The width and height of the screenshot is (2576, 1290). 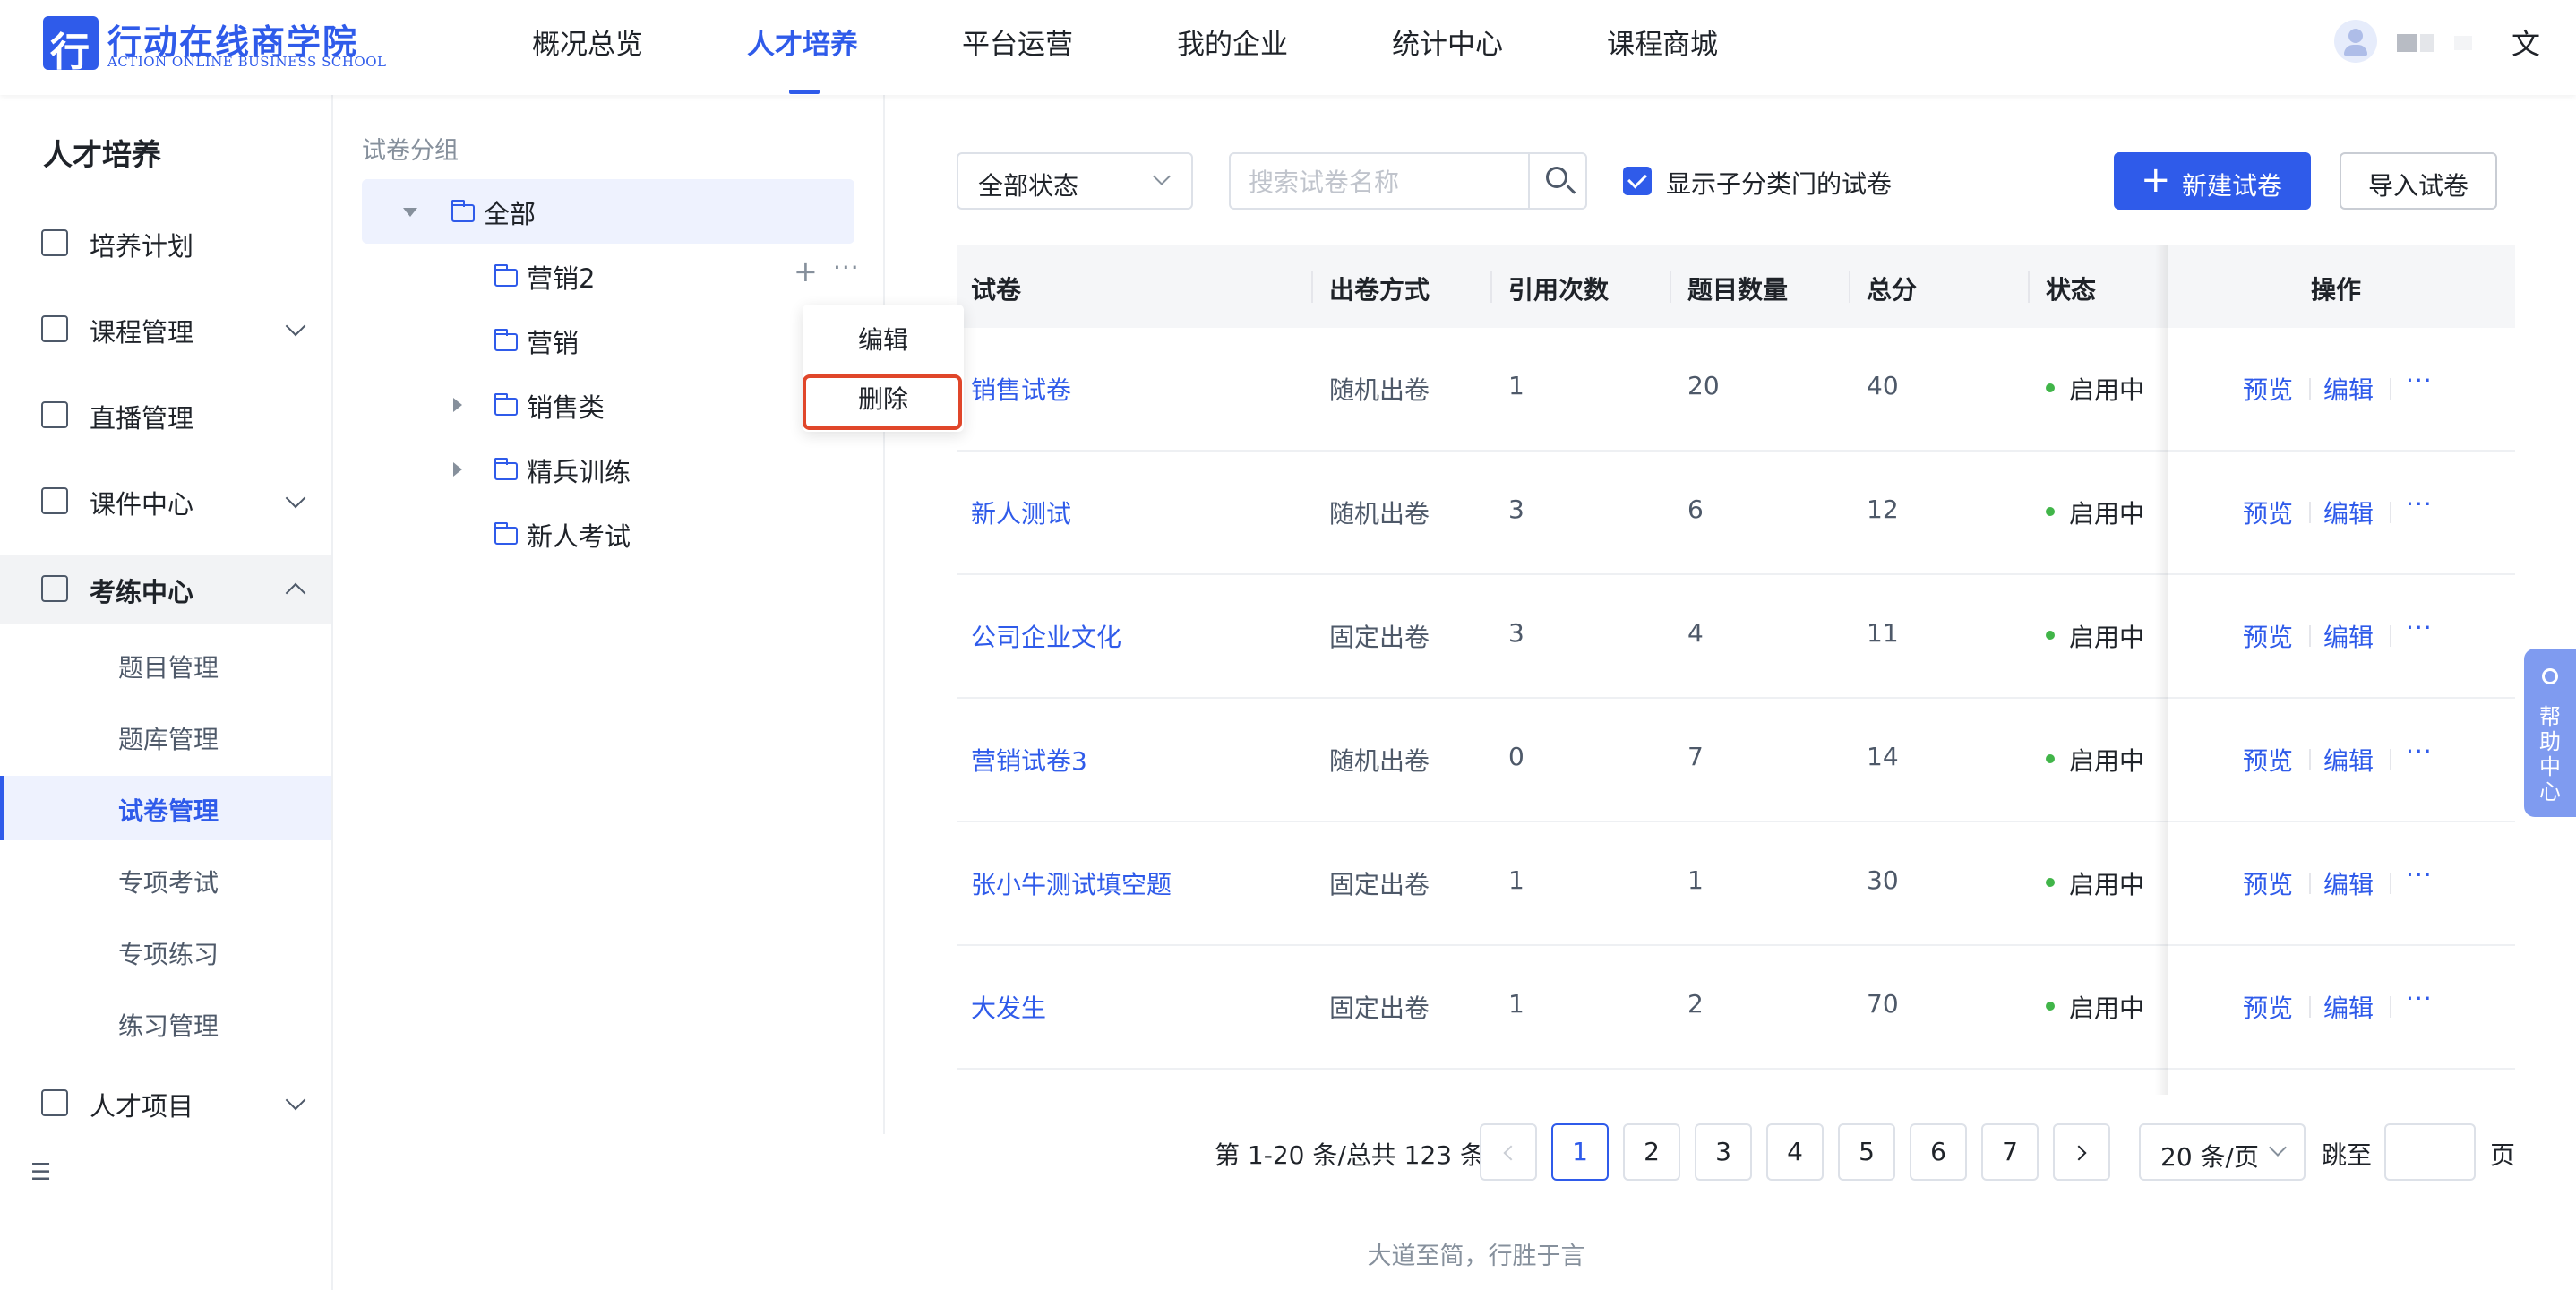 What do you see at coordinates (1736, 513) in the screenshot?
I see `table-row: 新人测试 随机出卷 3 6 12 启用中 预览 编辑 ···` at bounding box center [1736, 513].